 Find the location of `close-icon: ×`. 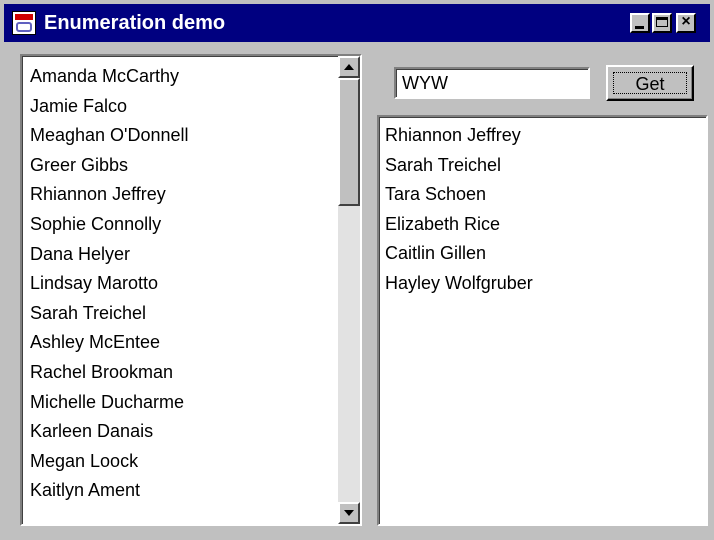

close-icon: × is located at coordinates (686, 21).